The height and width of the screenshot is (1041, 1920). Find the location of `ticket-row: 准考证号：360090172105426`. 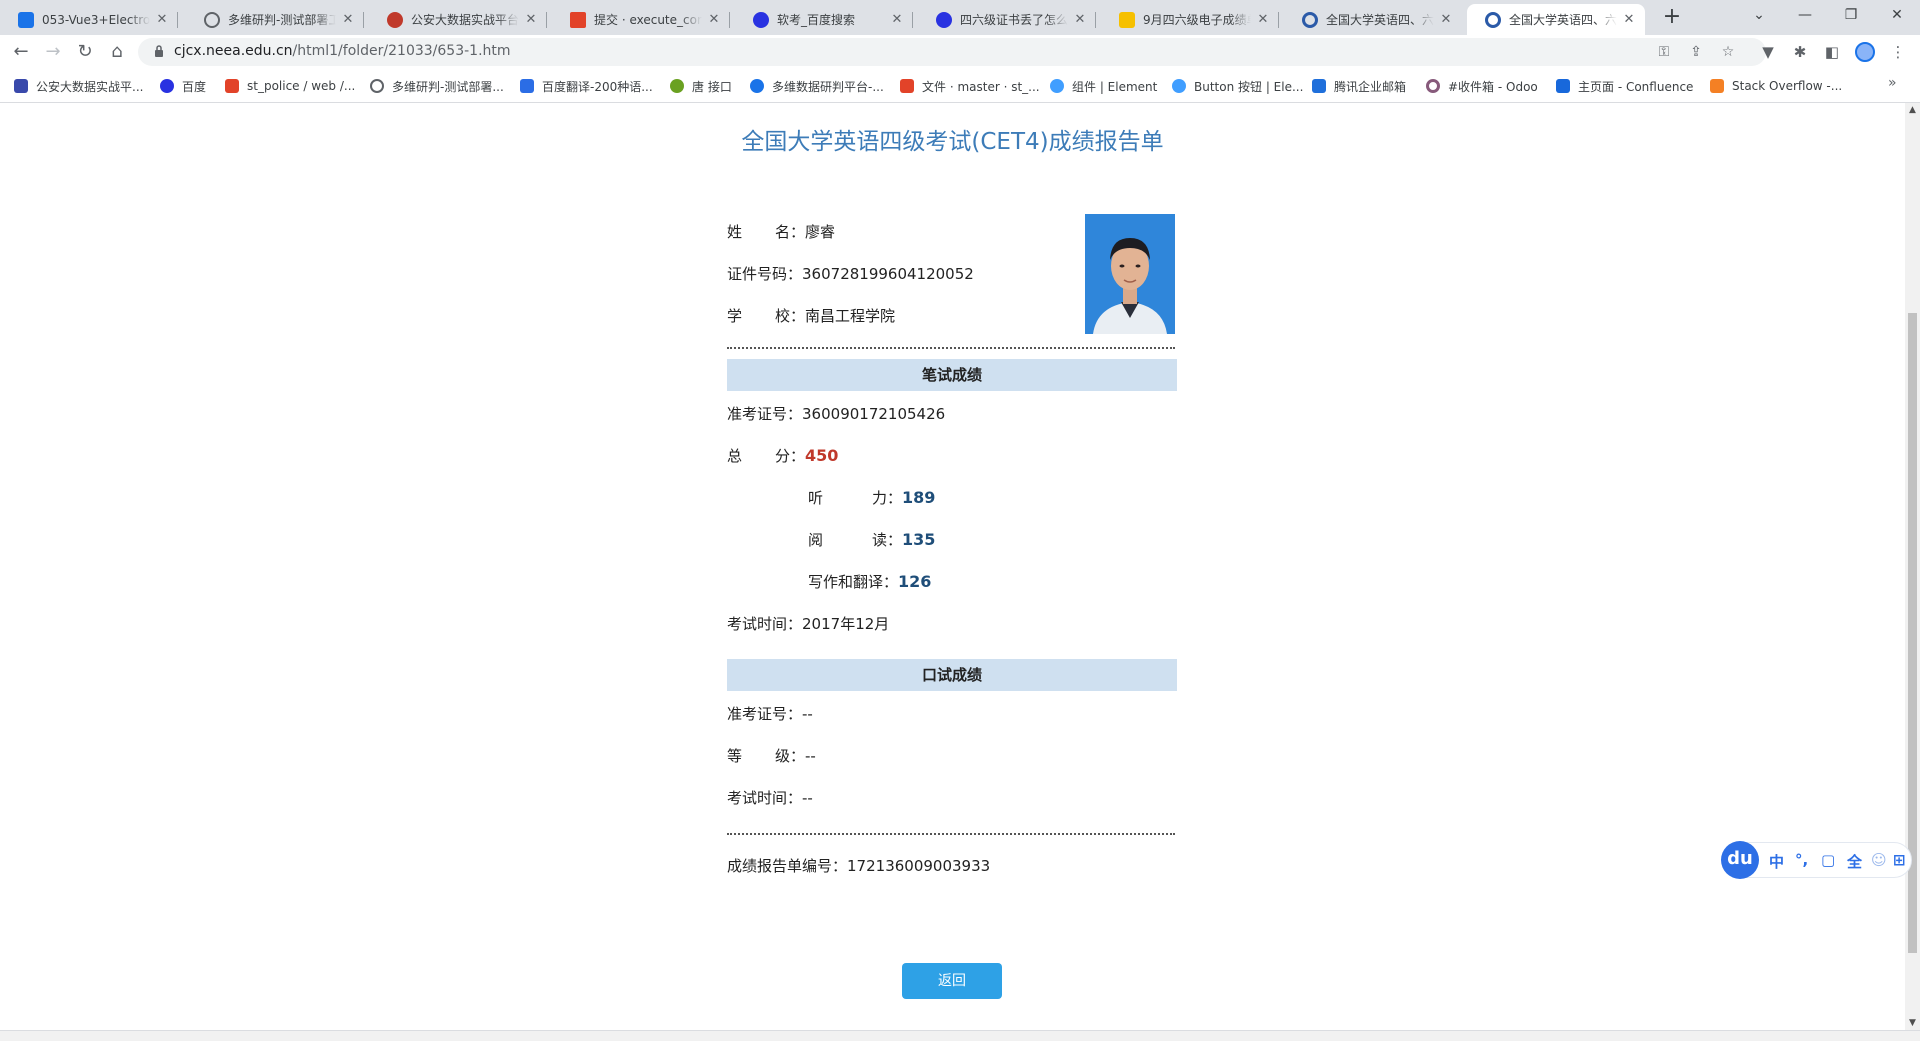

ticket-row: 准考证号：360090172105426 is located at coordinates (836, 413).